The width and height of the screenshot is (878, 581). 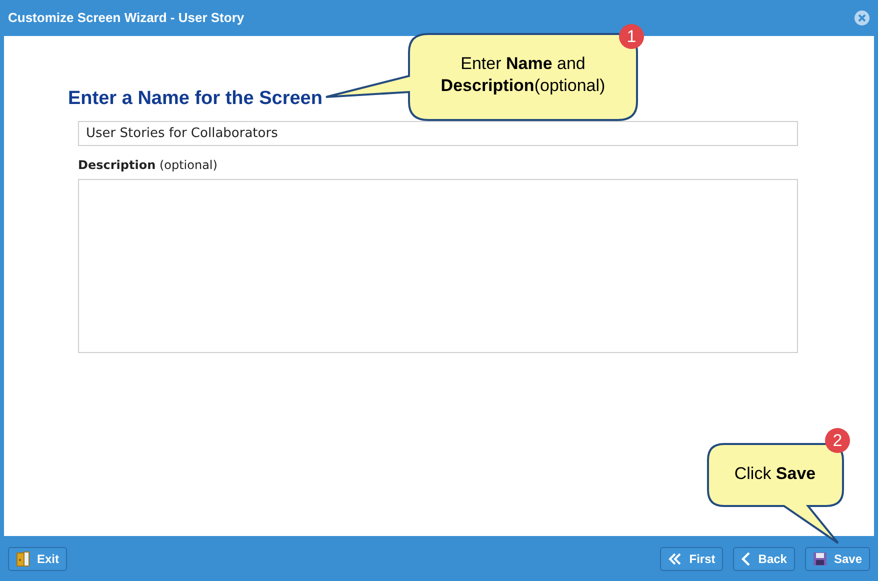 What do you see at coordinates (523, 75) in the screenshot?
I see `callout-text: Enter Name and Description(optional)` at bounding box center [523, 75].